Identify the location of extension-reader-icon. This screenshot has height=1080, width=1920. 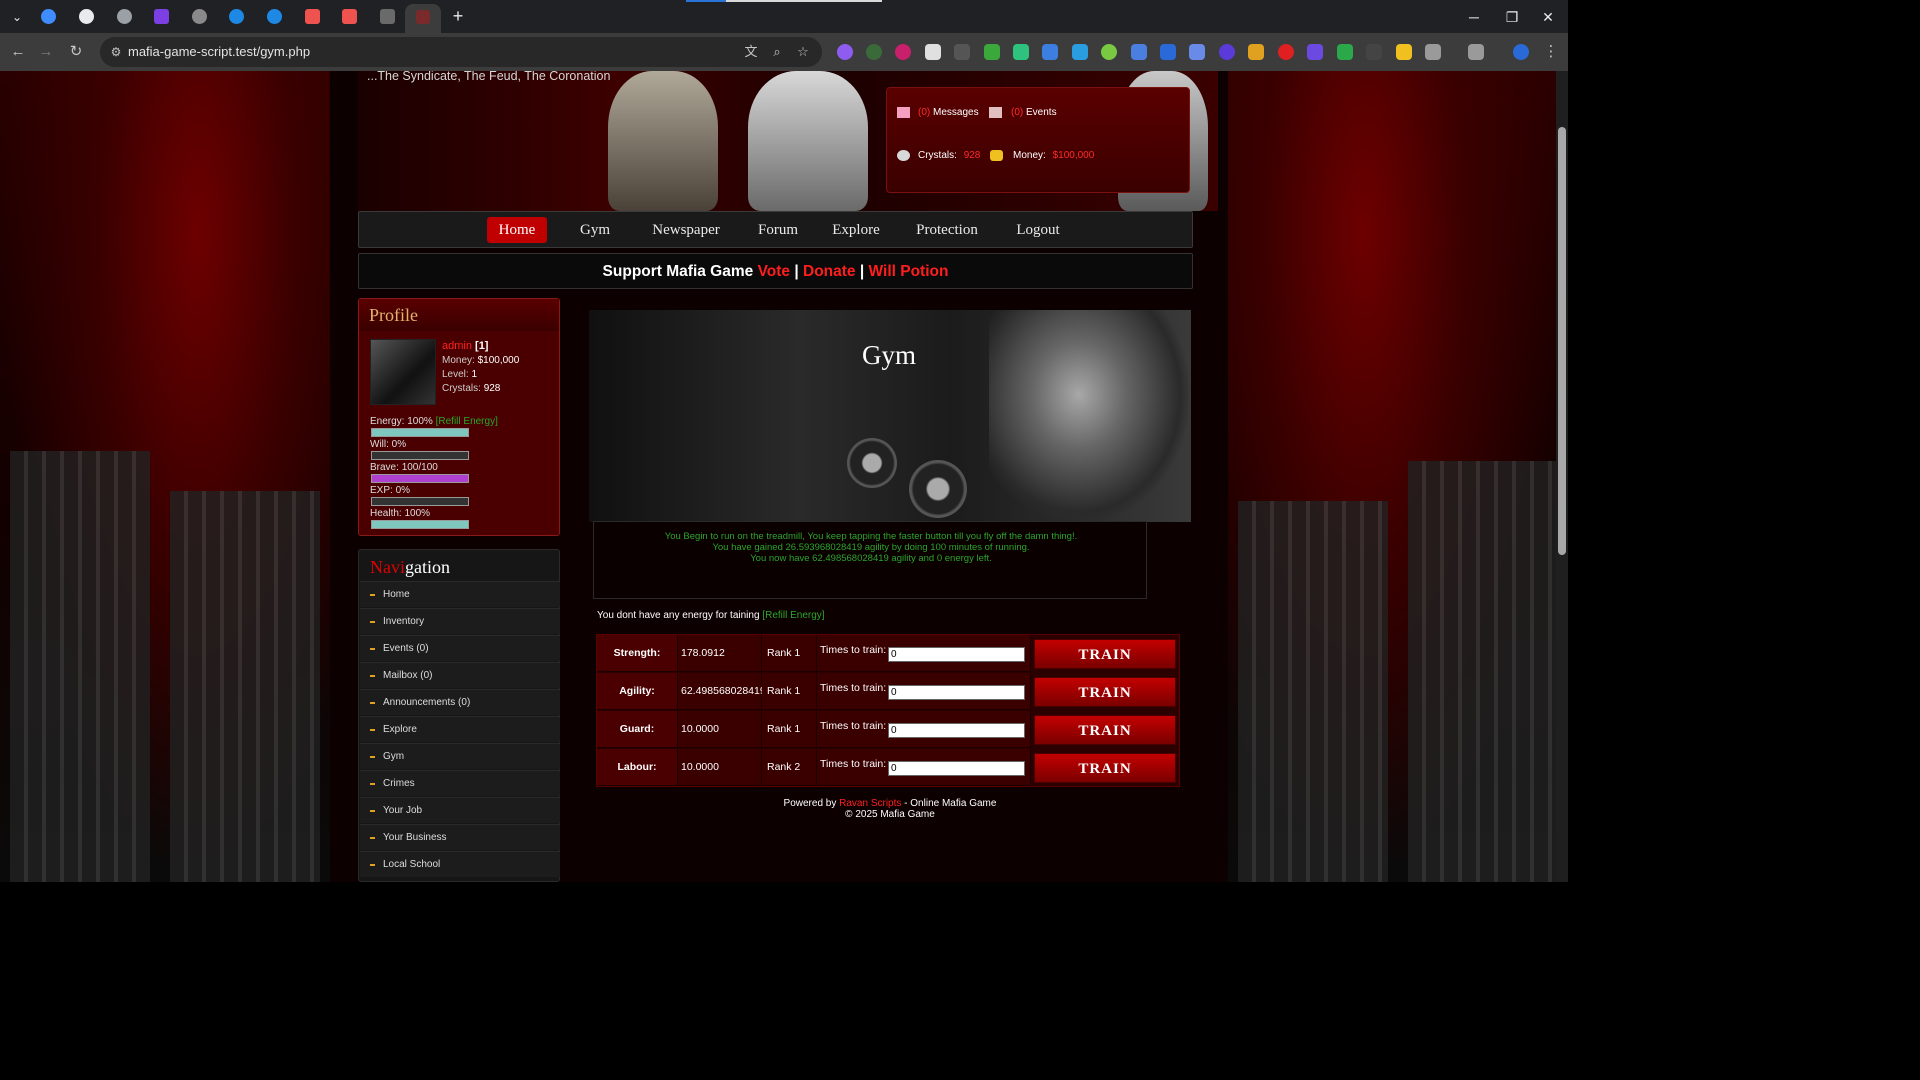
(962, 52).